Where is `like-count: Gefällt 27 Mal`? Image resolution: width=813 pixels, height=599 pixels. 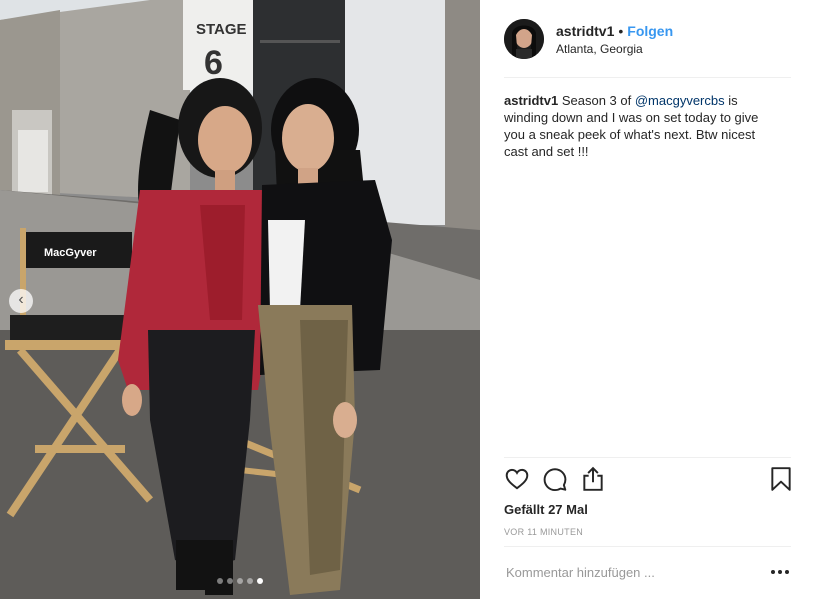
like-count: Gefällt 27 Mal is located at coordinates (546, 509).